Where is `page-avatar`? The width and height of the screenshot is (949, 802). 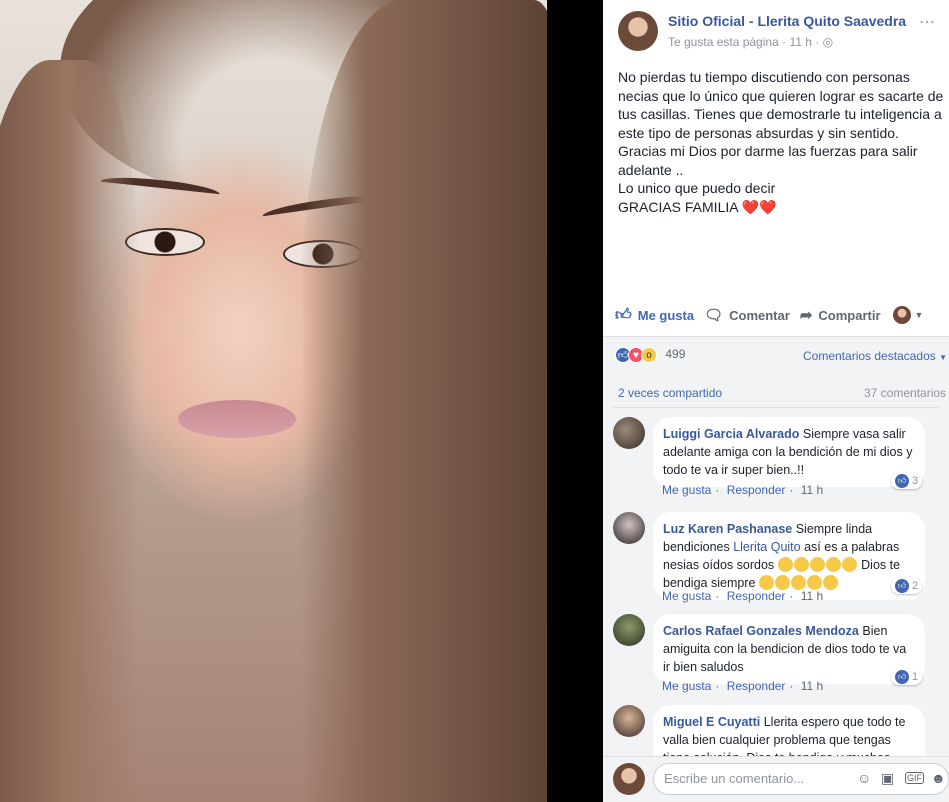
page-avatar is located at coordinates (638, 31).